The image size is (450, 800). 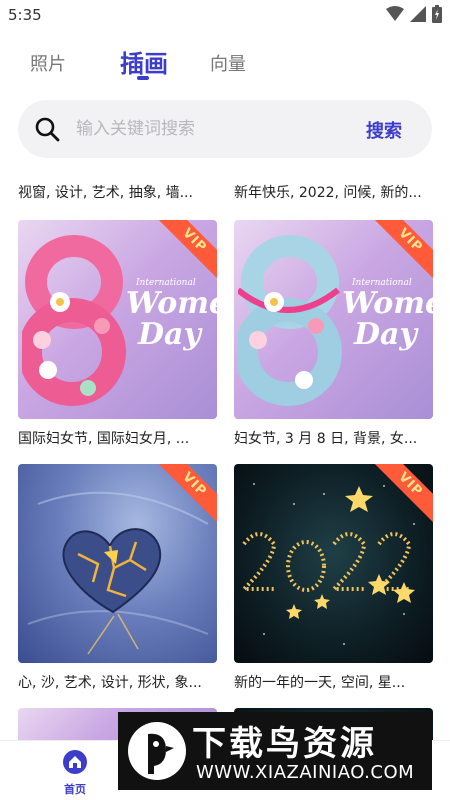 What do you see at coordinates (437, 14) in the screenshot?
I see `battery-icon` at bounding box center [437, 14].